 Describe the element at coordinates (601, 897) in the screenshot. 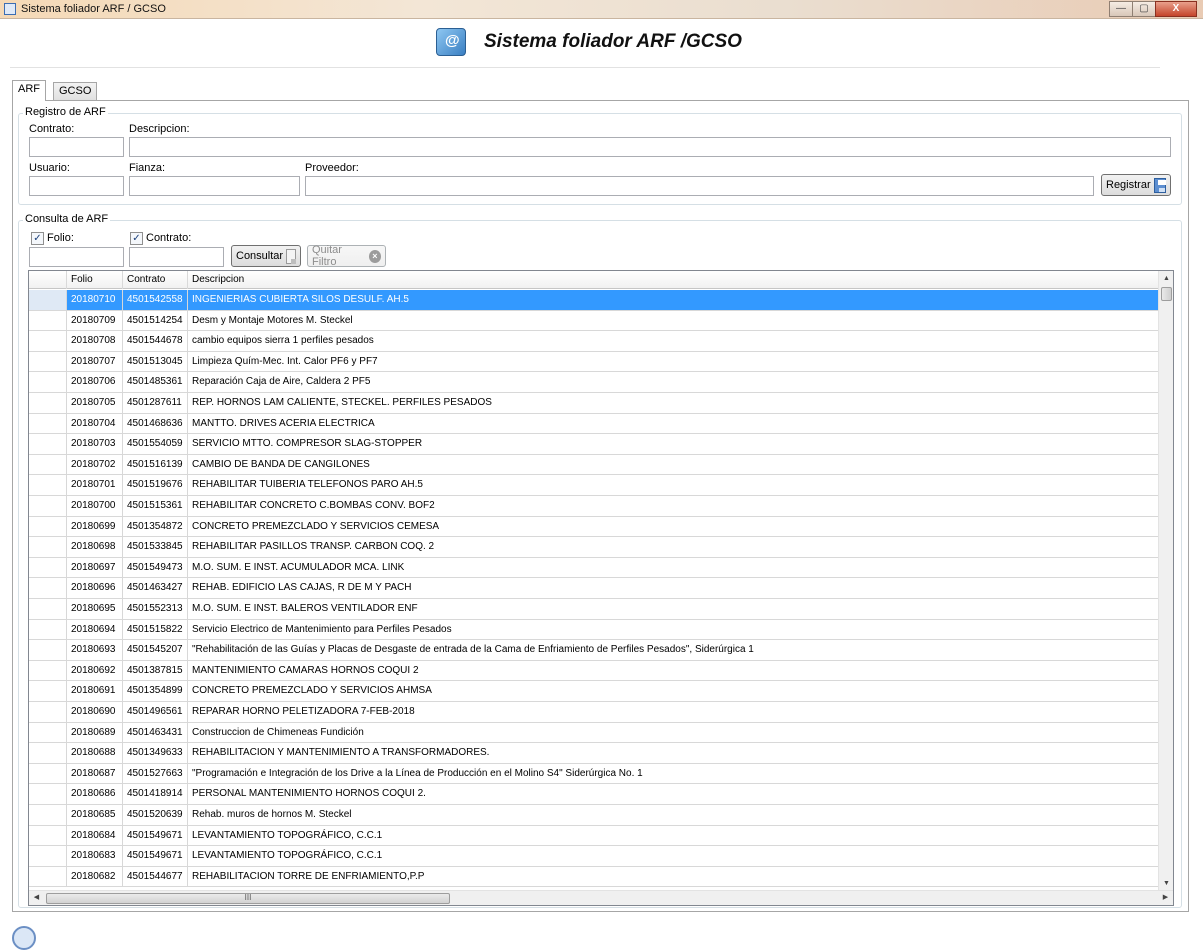

I see `horizontal-scrollbar: ◀ III ▶` at that location.